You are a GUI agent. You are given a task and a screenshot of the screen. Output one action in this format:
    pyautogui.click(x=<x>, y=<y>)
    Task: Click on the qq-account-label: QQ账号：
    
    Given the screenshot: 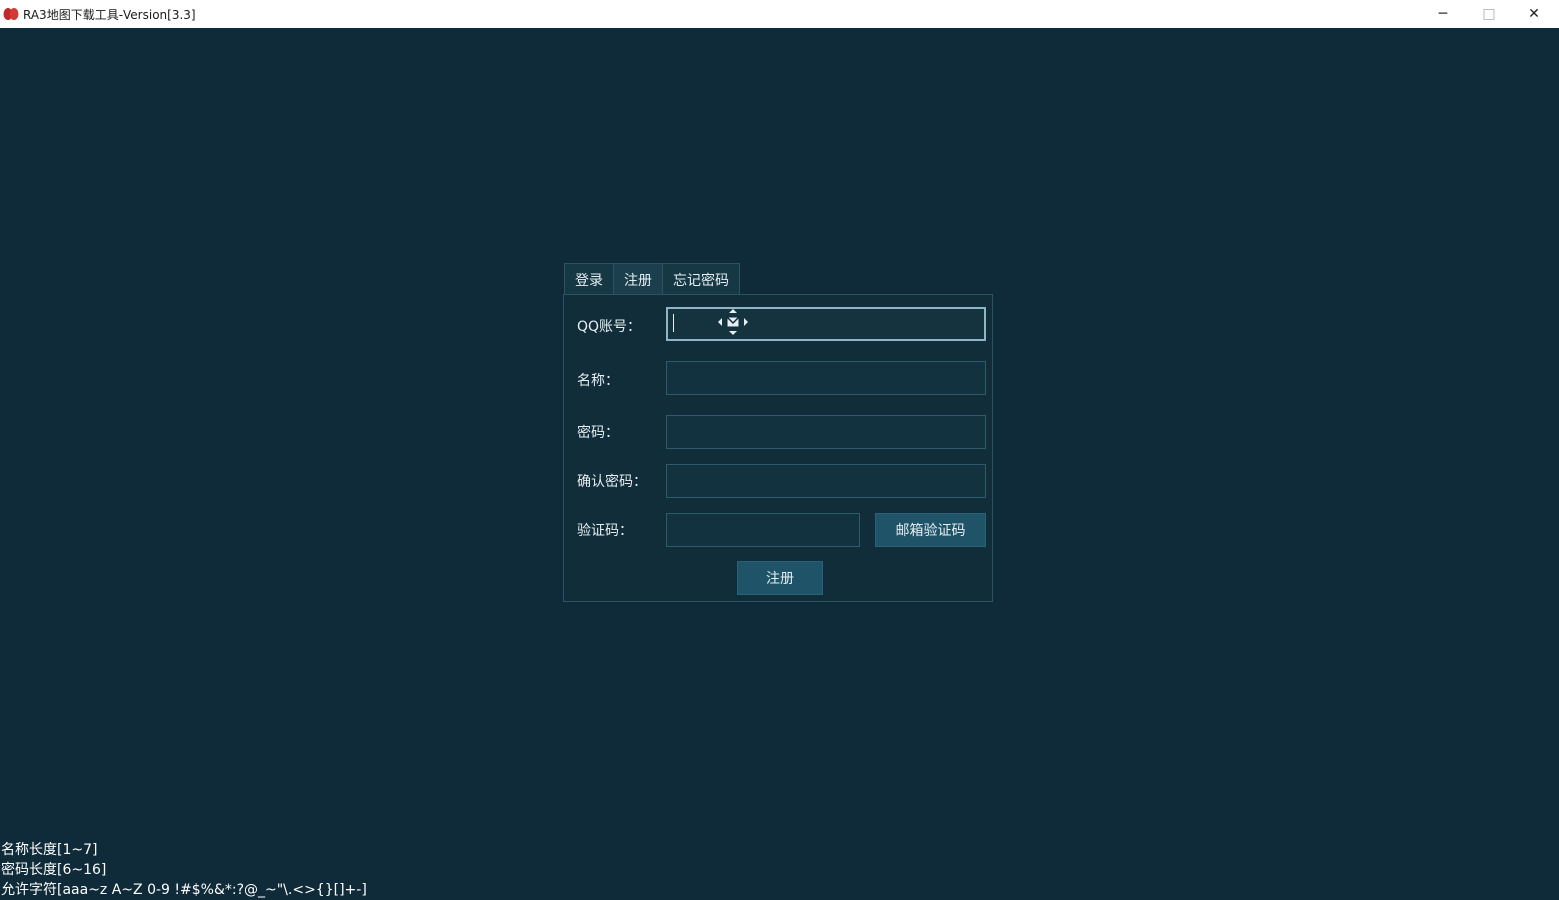 What is the action you would take?
    pyautogui.click(x=609, y=327)
    